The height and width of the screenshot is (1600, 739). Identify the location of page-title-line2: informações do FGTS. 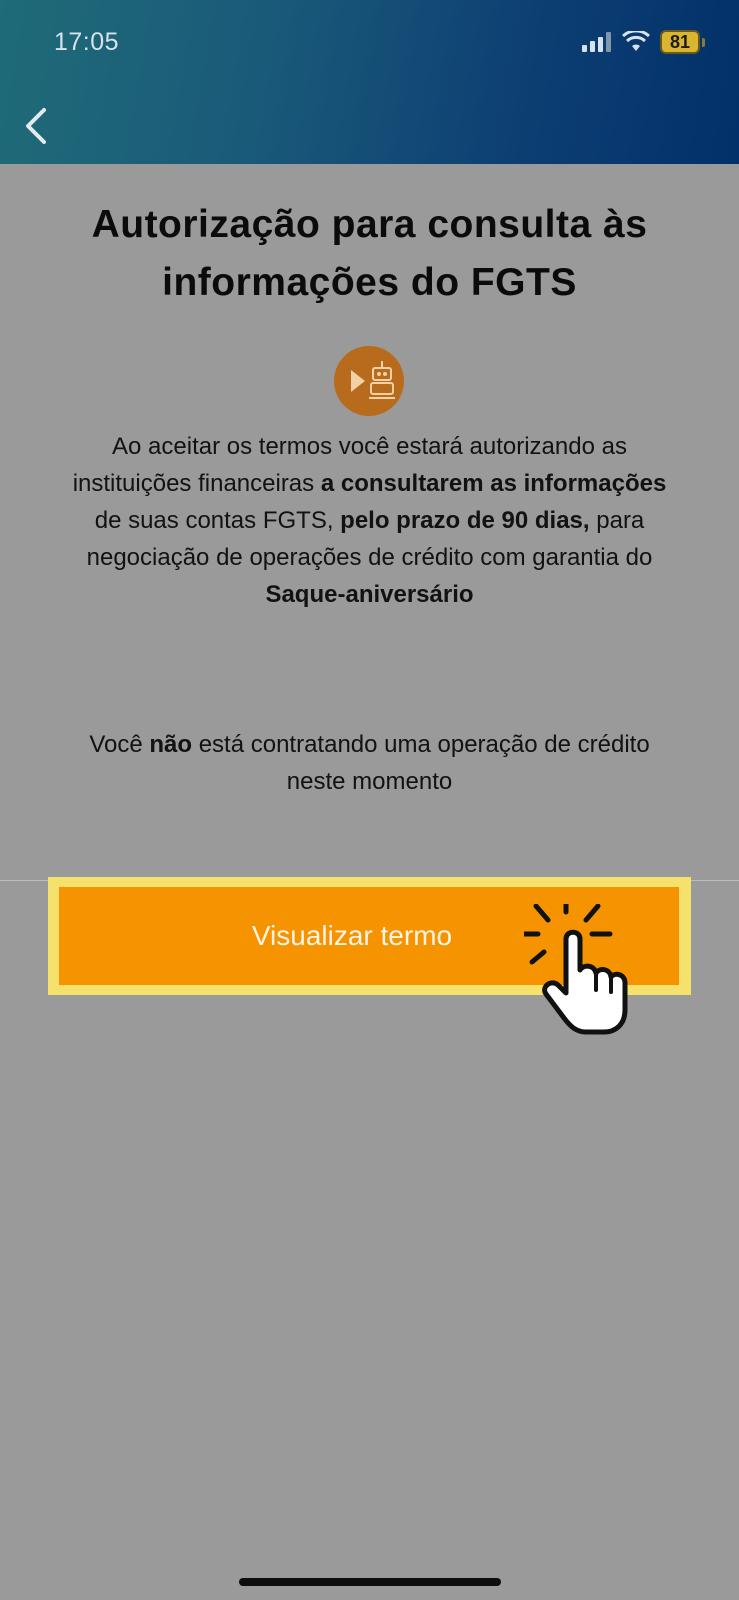
(369, 282).